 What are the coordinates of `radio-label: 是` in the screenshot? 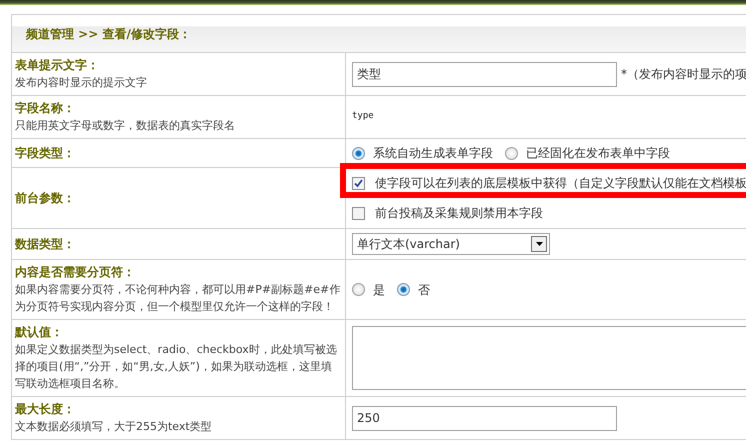 It's located at (379, 290).